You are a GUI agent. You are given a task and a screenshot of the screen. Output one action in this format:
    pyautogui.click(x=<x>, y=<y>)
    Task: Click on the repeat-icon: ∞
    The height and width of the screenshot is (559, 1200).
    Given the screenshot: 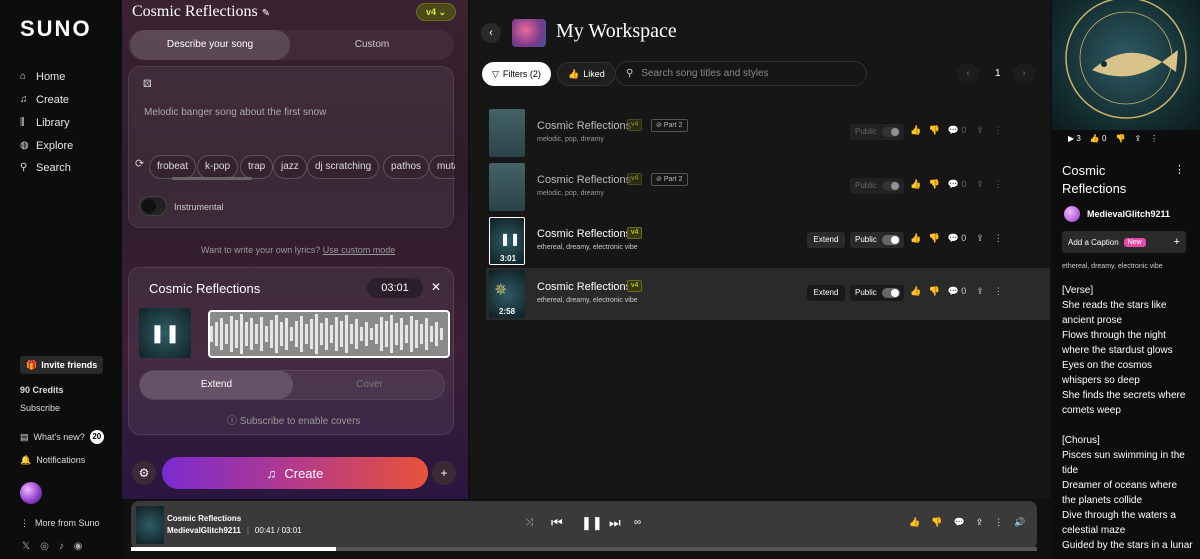 What is the action you would take?
    pyautogui.click(x=637, y=522)
    